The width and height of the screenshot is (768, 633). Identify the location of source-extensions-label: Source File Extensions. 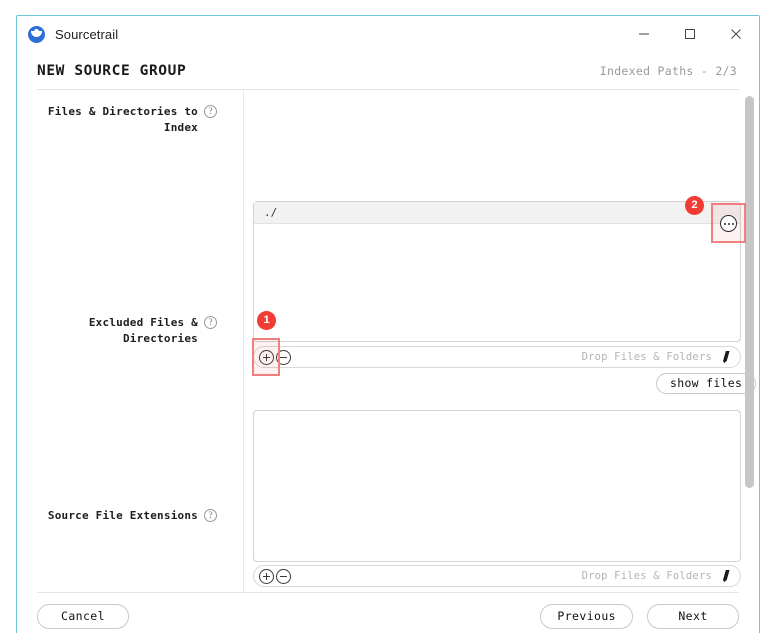
(122, 515).